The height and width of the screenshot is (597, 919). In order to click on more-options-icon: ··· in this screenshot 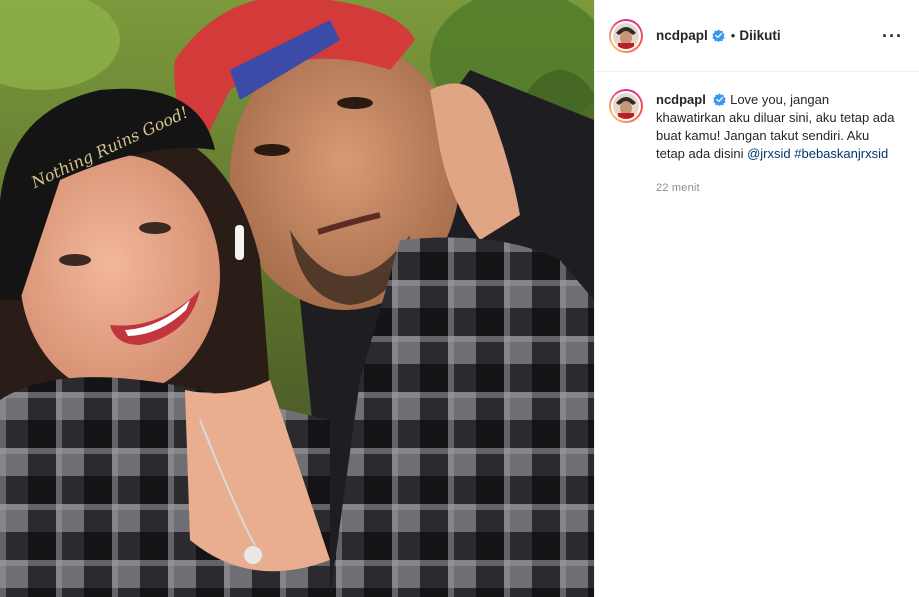, I will do `click(892, 36)`.